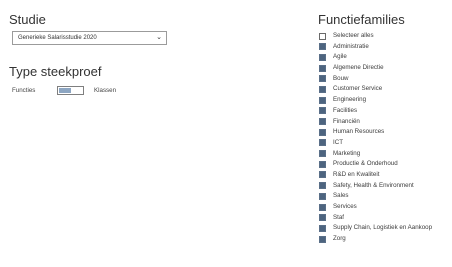 Image resolution: width=452 pixels, height=267 pixels. I want to click on list-item-label: Selecteer alles, so click(353, 35).